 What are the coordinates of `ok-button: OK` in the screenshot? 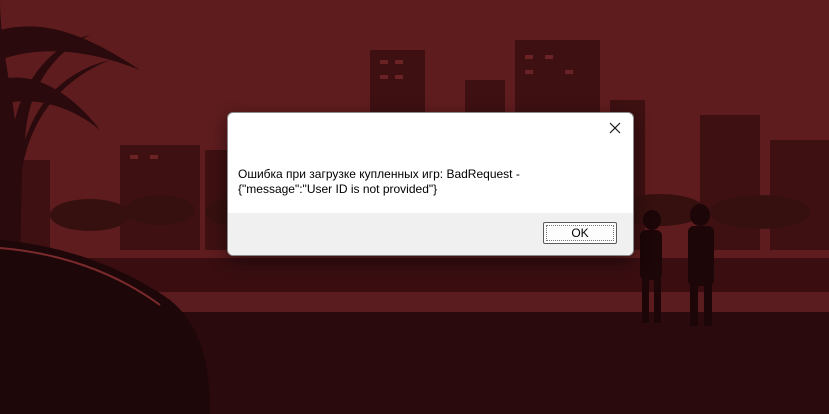 It's located at (580, 233).